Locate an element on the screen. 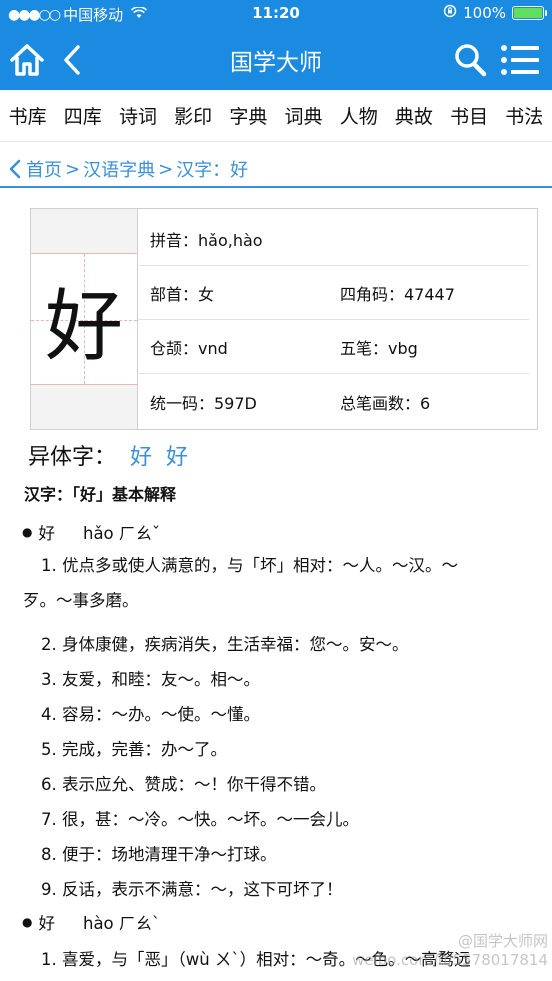  breadcrumb-home: 首页 is located at coordinates (44, 169).